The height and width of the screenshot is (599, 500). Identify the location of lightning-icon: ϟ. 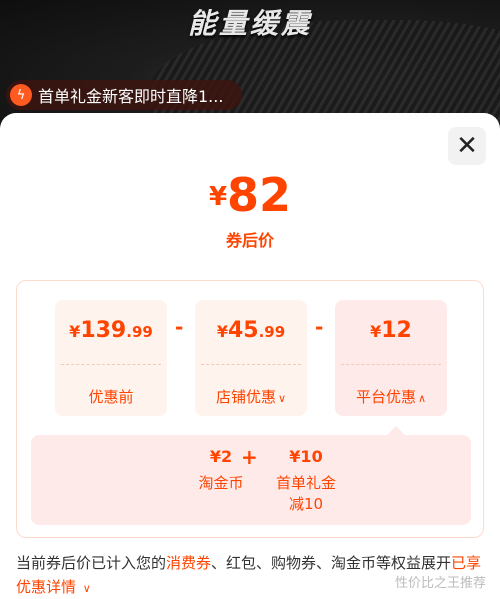
(21, 95).